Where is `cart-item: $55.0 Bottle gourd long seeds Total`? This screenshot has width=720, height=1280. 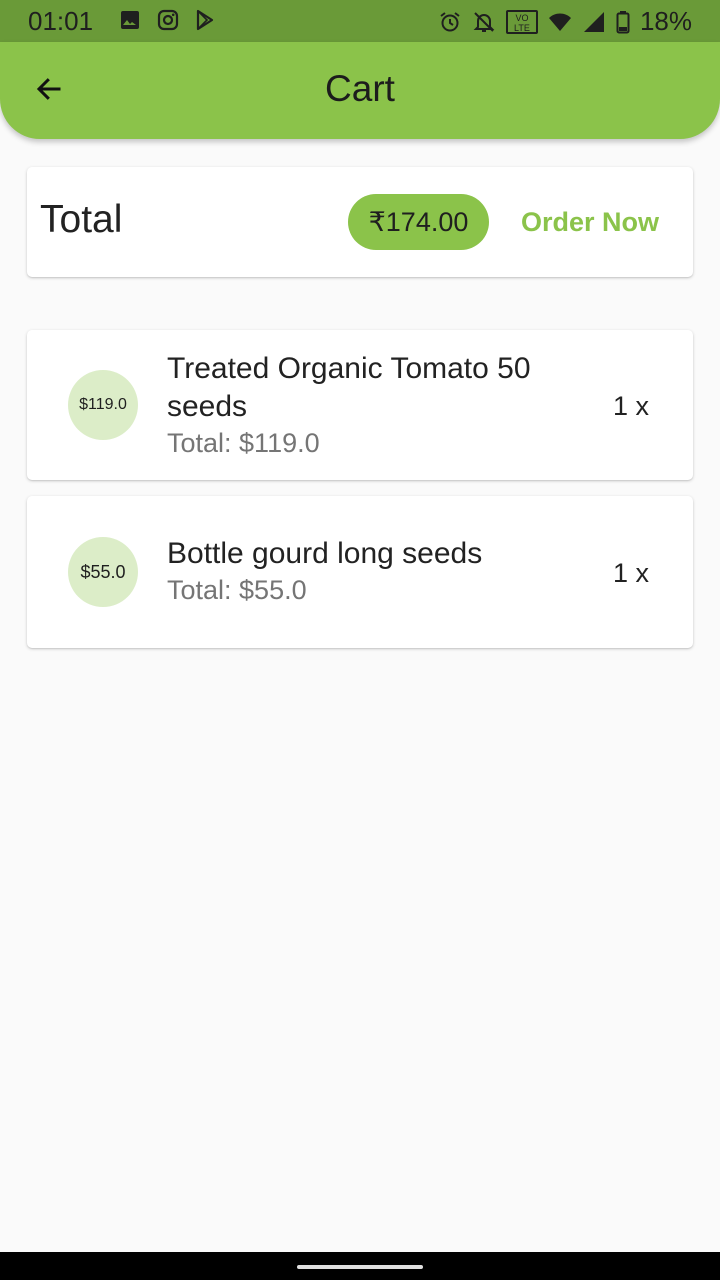
cart-item: $55.0 Bottle gourd long seeds Total is located at coordinates (360, 572).